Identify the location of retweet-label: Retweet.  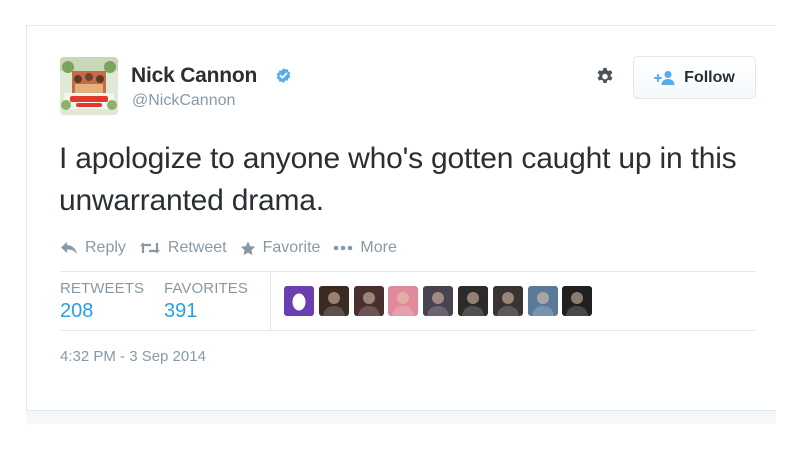
(197, 247).